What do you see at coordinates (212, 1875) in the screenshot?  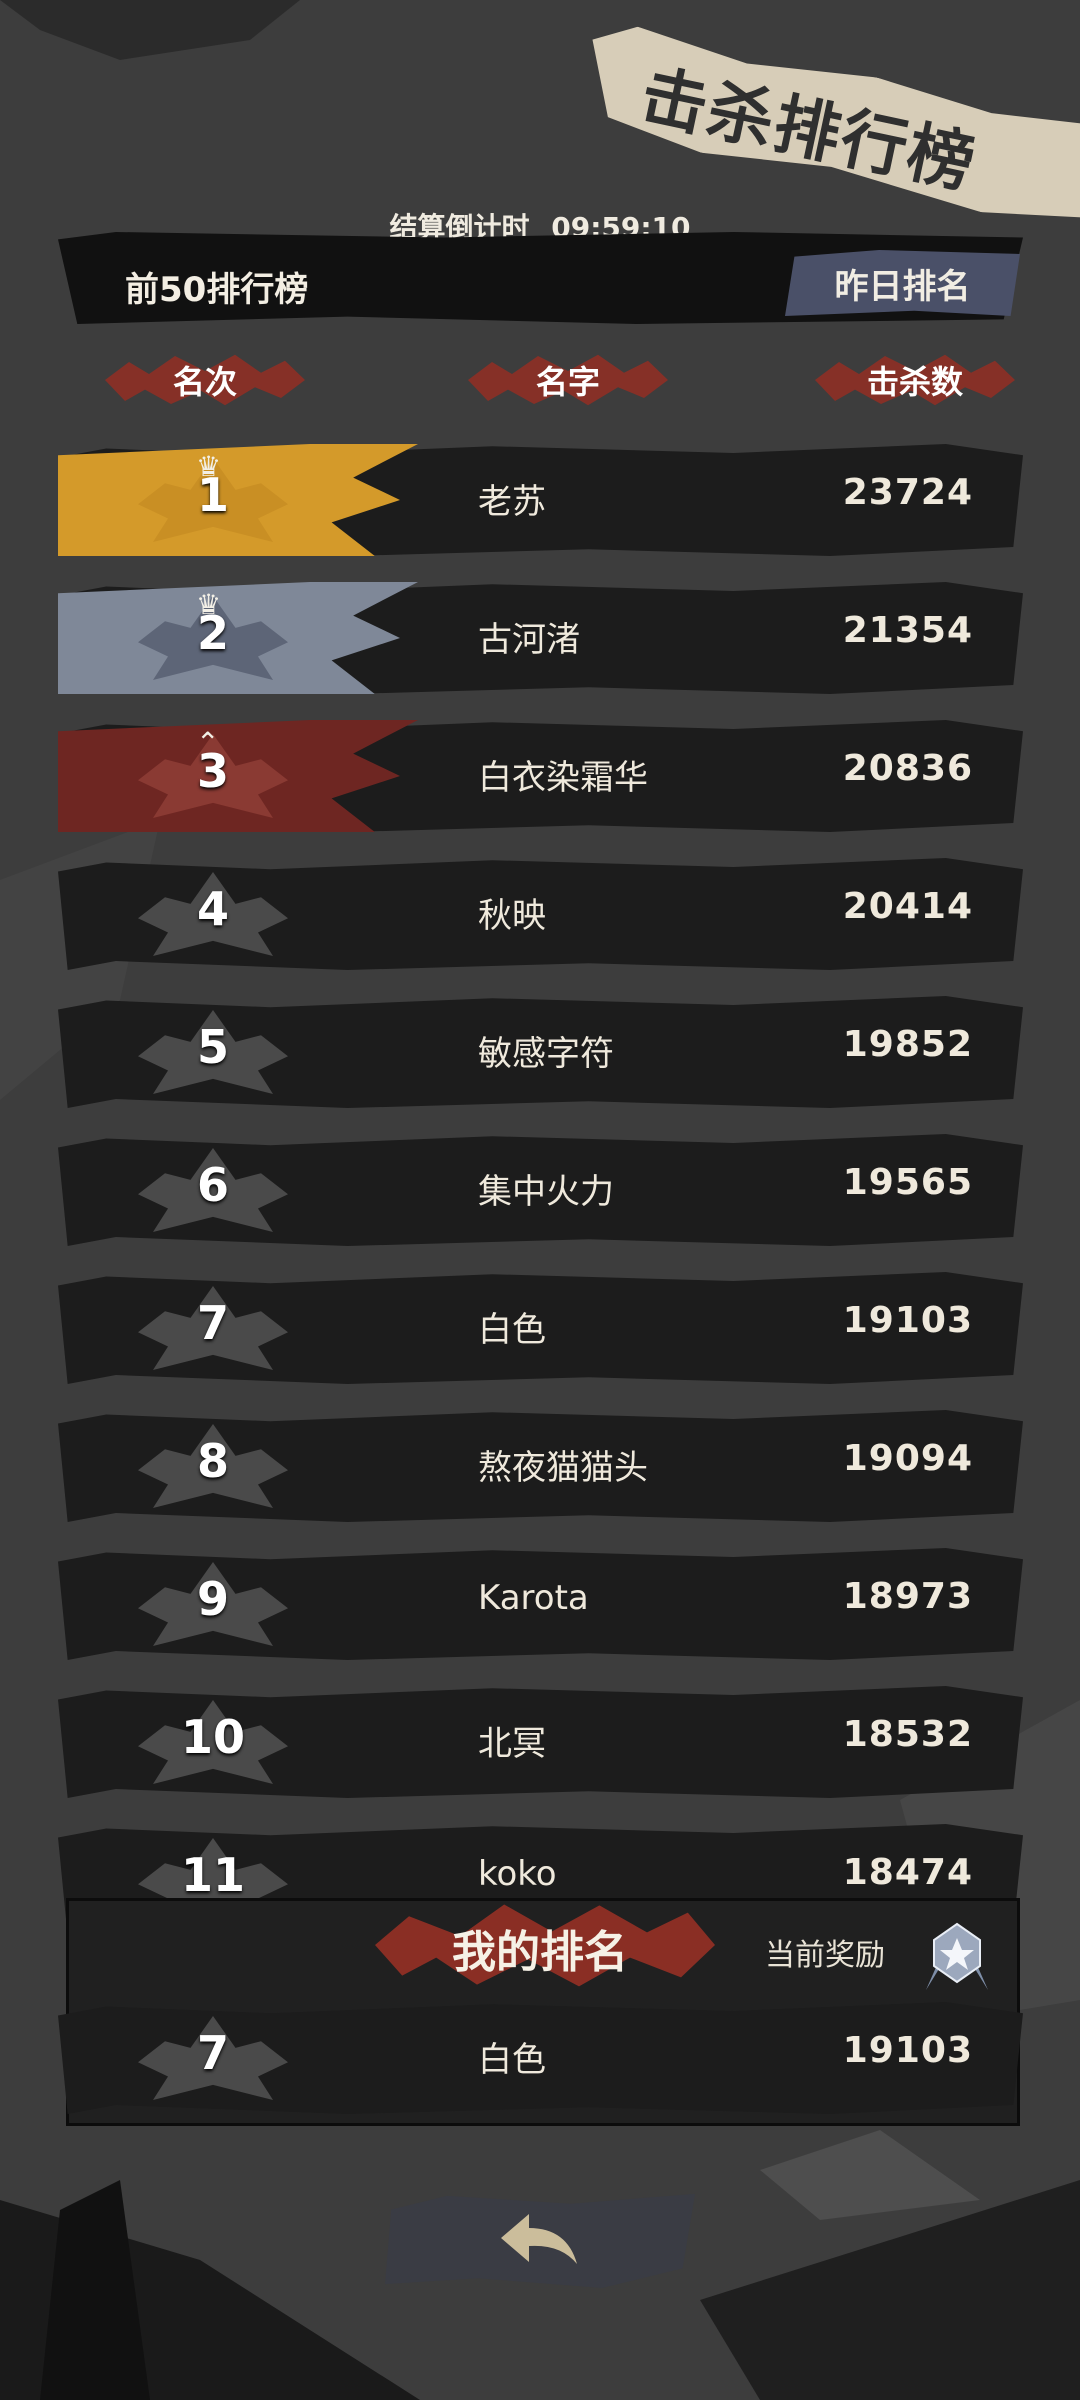 I see `rank-number: 11` at bounding box center [212, 1875].